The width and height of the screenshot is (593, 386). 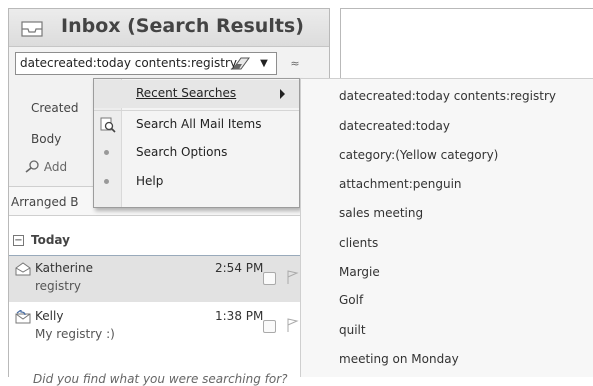 I want to click on menu-item-label: Search All Mail Items, so click(x=199, y=124).